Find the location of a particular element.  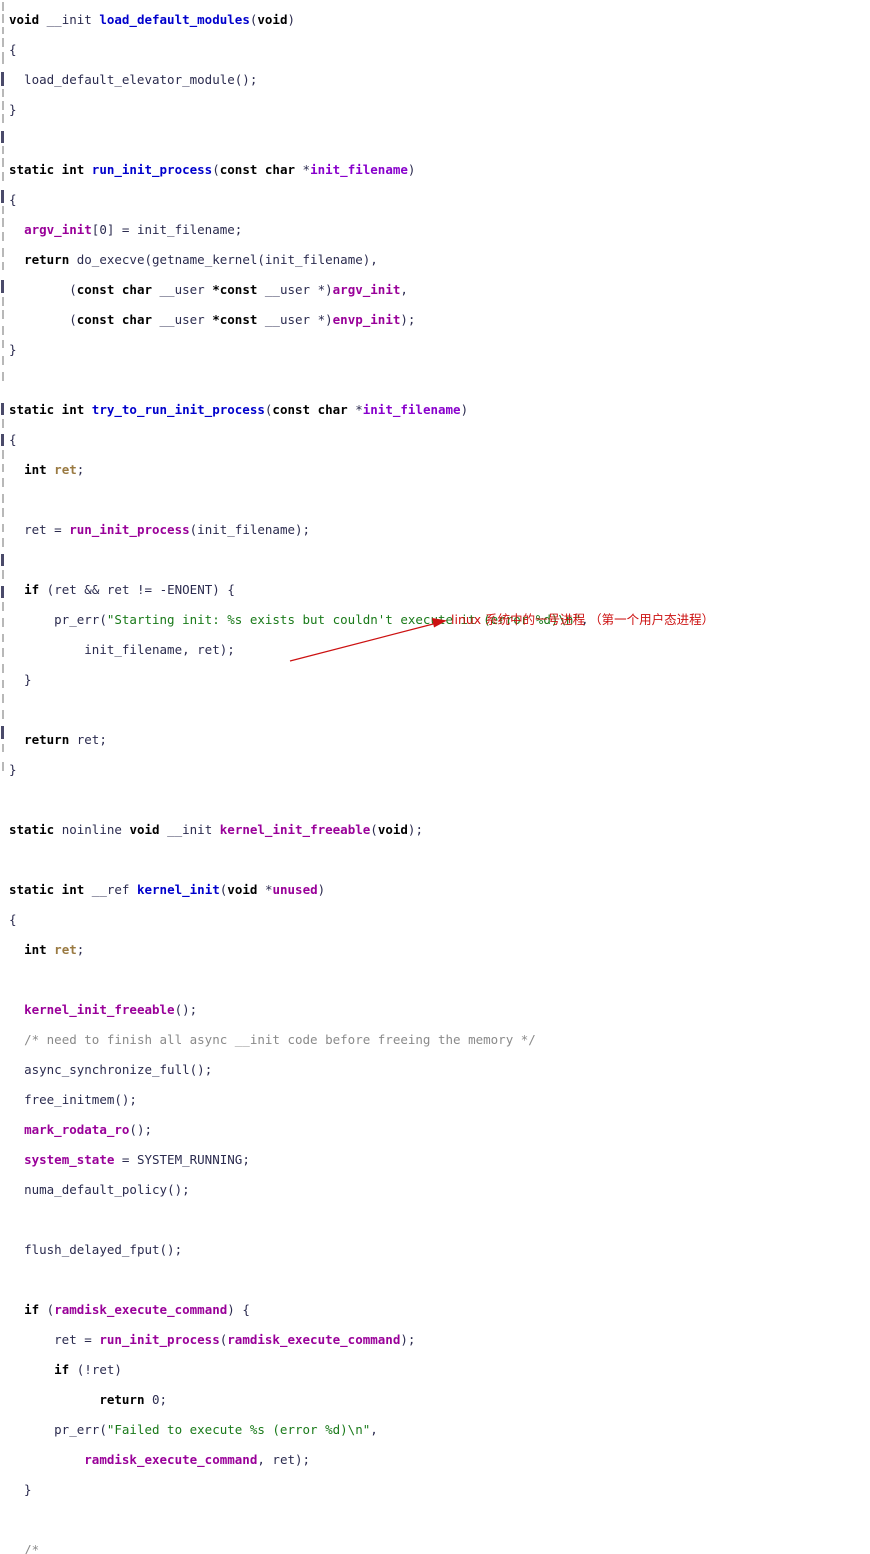

code-line: free_initmem(); is located at coordinates (439, 1099).